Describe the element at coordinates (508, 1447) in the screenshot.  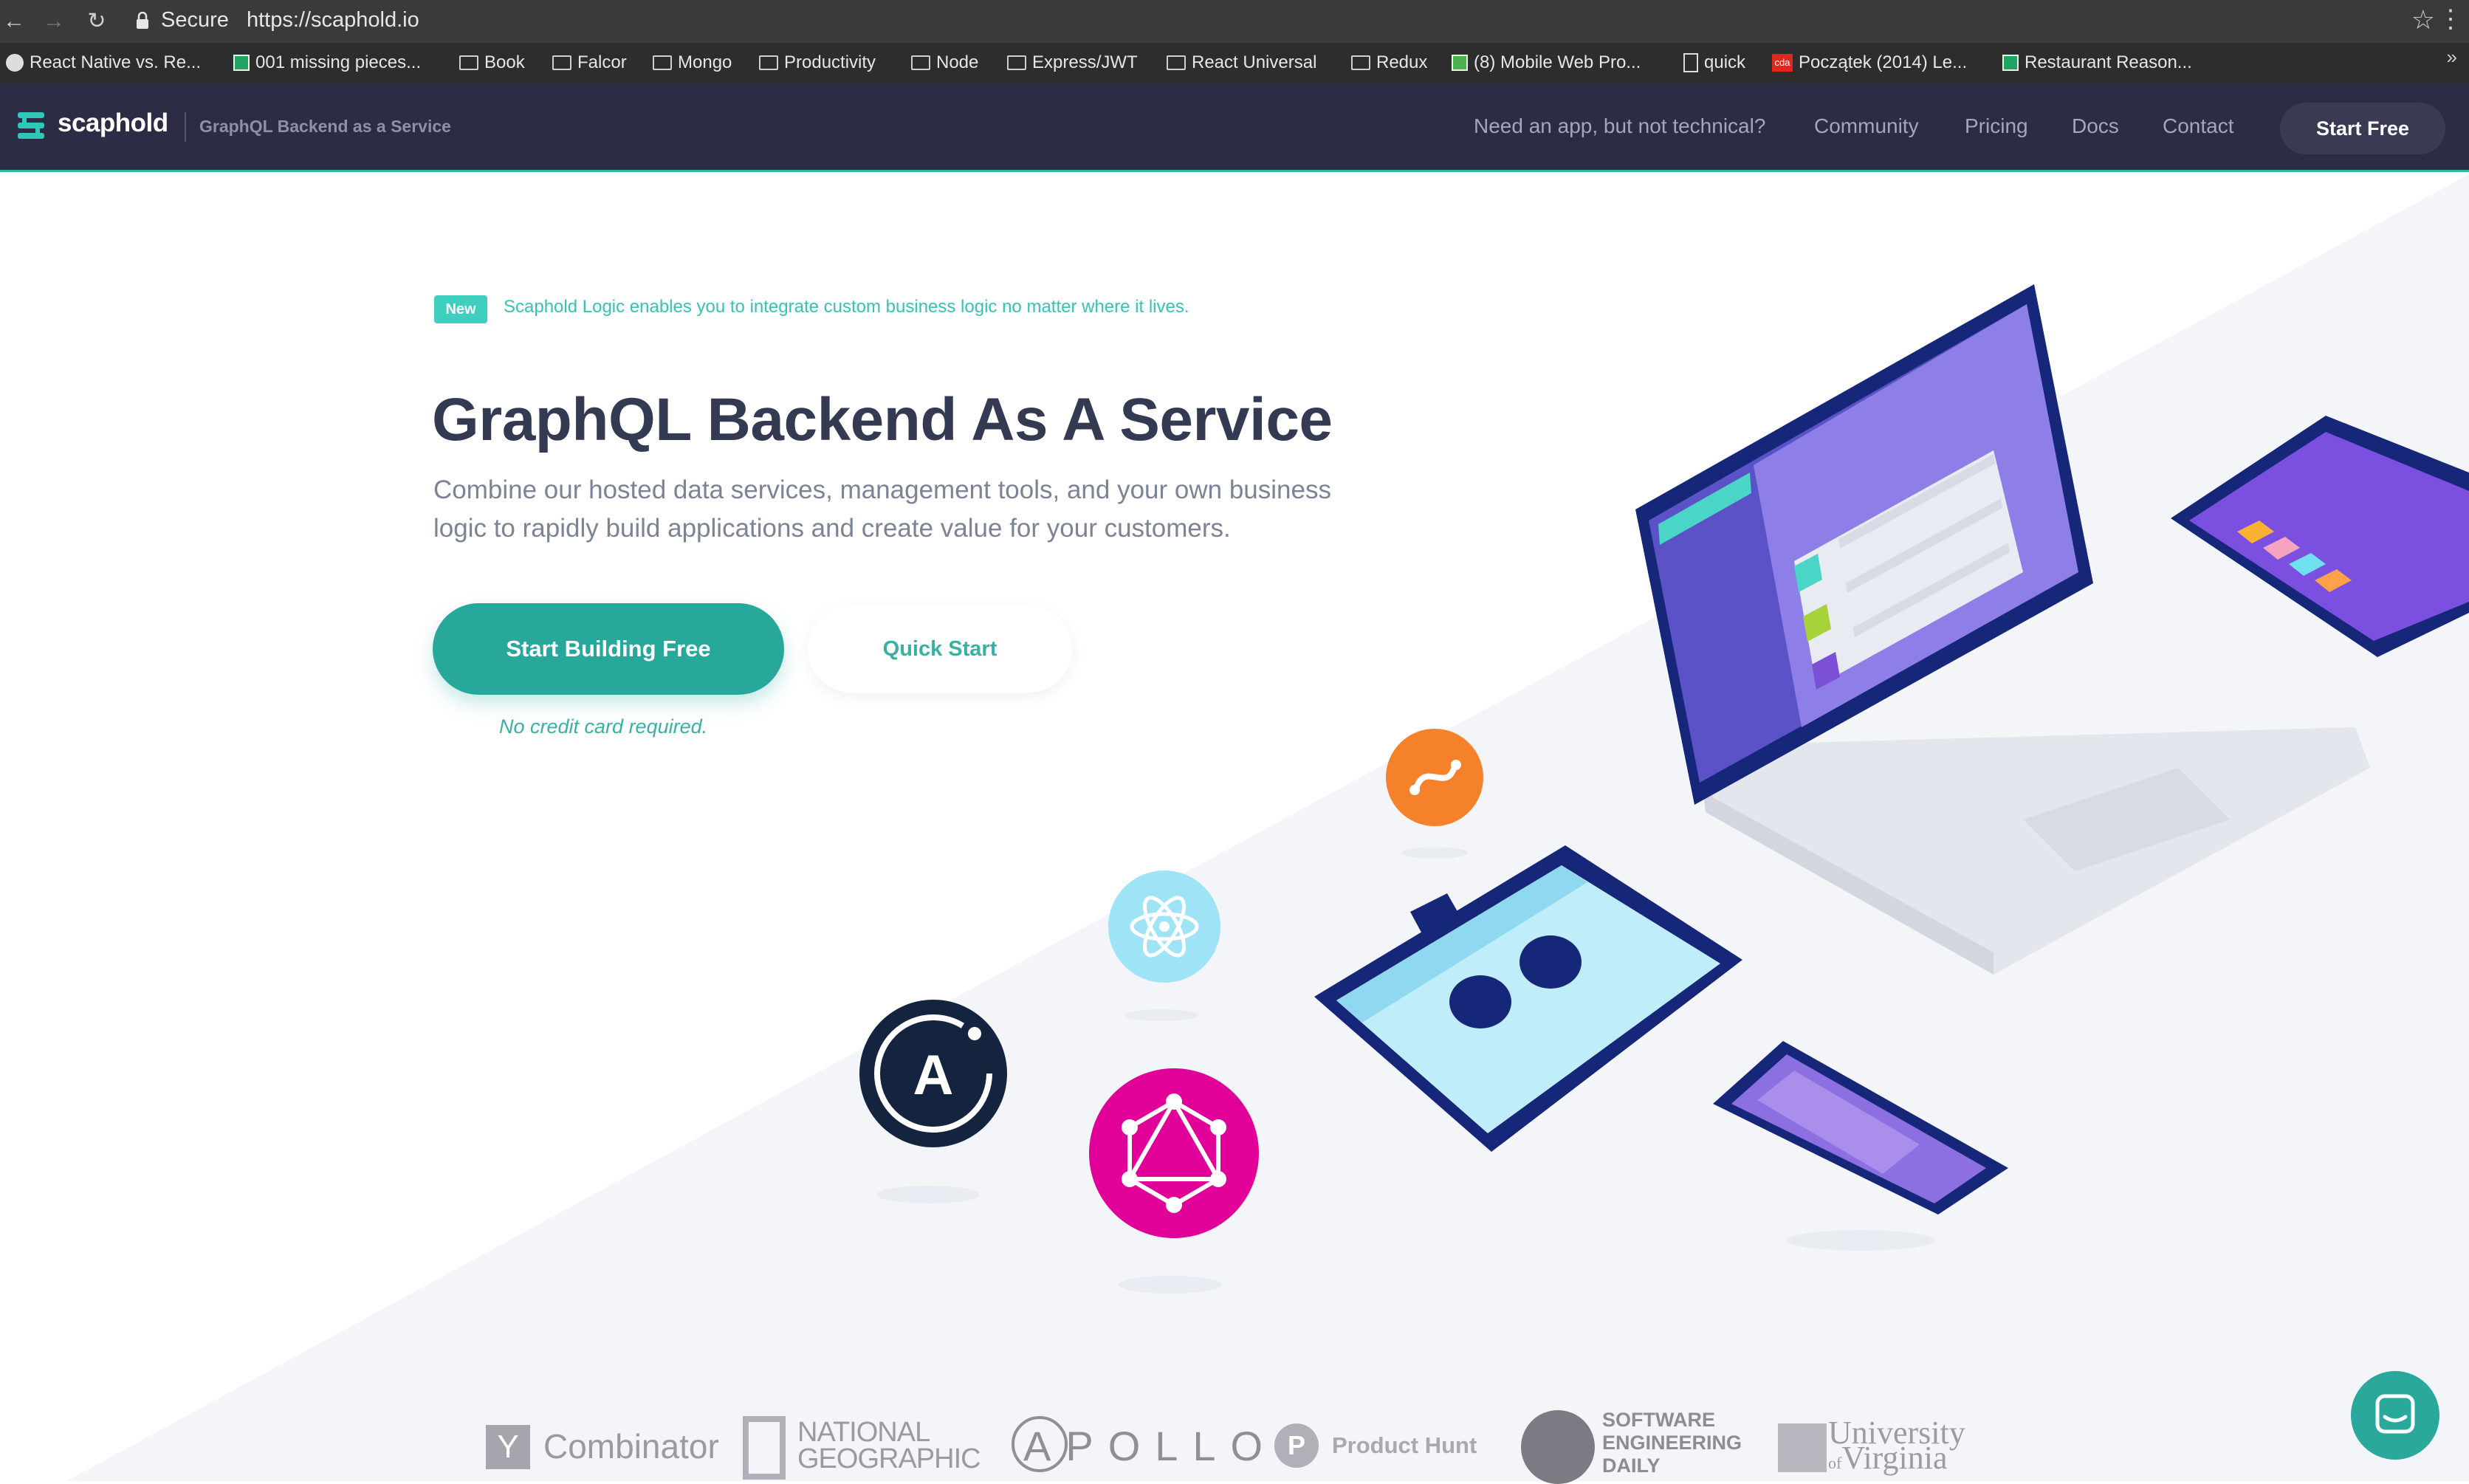
I see `ycombinator-logo-icon: Y` at that location.